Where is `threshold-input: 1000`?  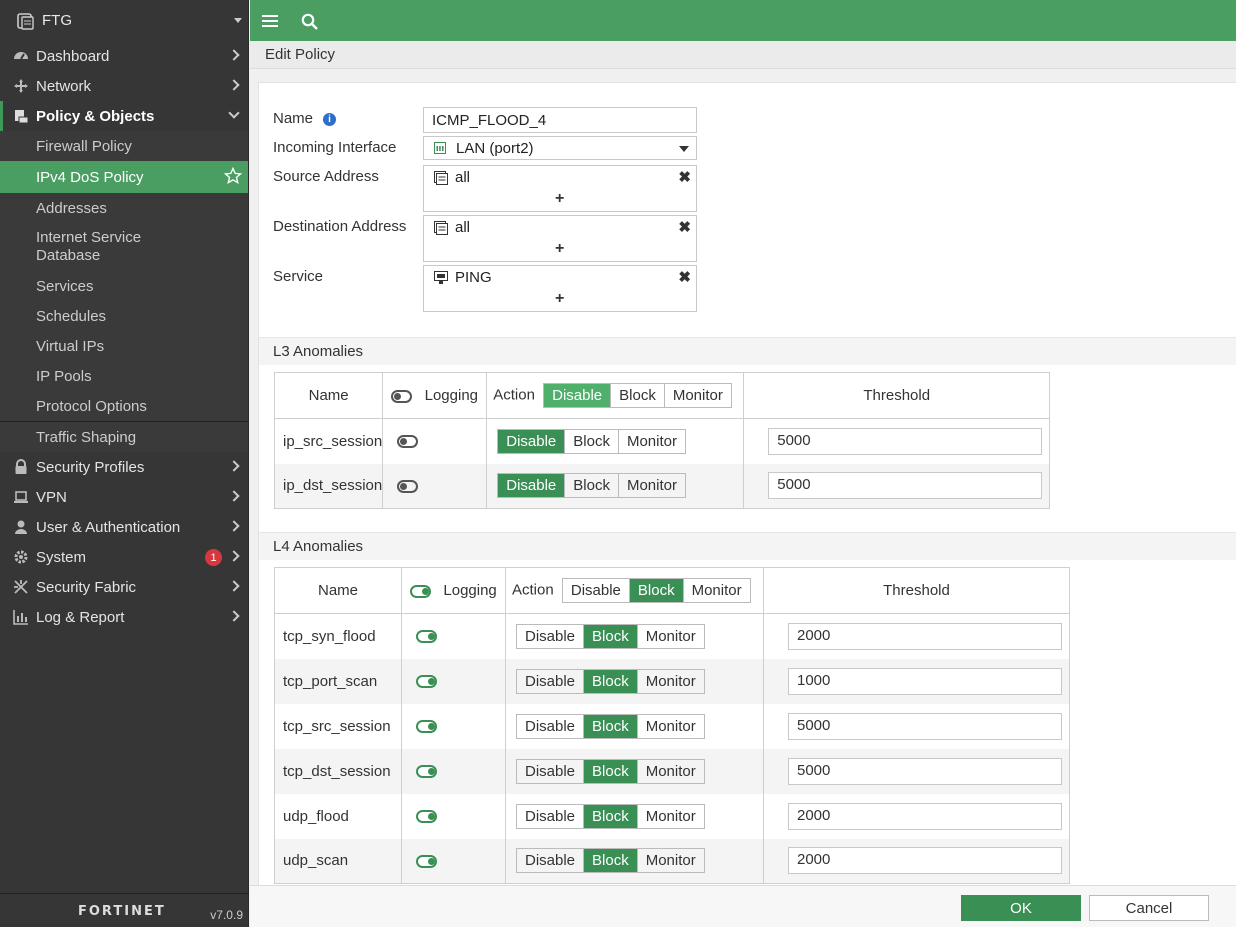
threshold-input: 1000 is located at coordinates (925, 681).